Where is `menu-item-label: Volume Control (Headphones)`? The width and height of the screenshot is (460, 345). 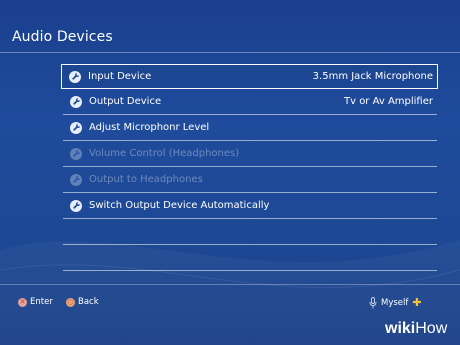 menu-item-label: Volume Control (Headphones) is located at coordinates (164, 153).